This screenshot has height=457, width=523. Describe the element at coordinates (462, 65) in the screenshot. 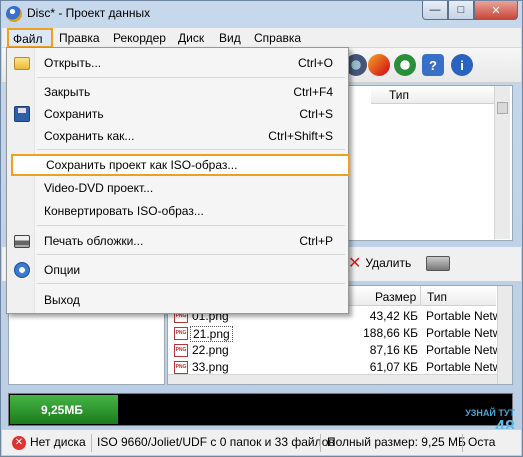

I see `info-icon: i` at that location.